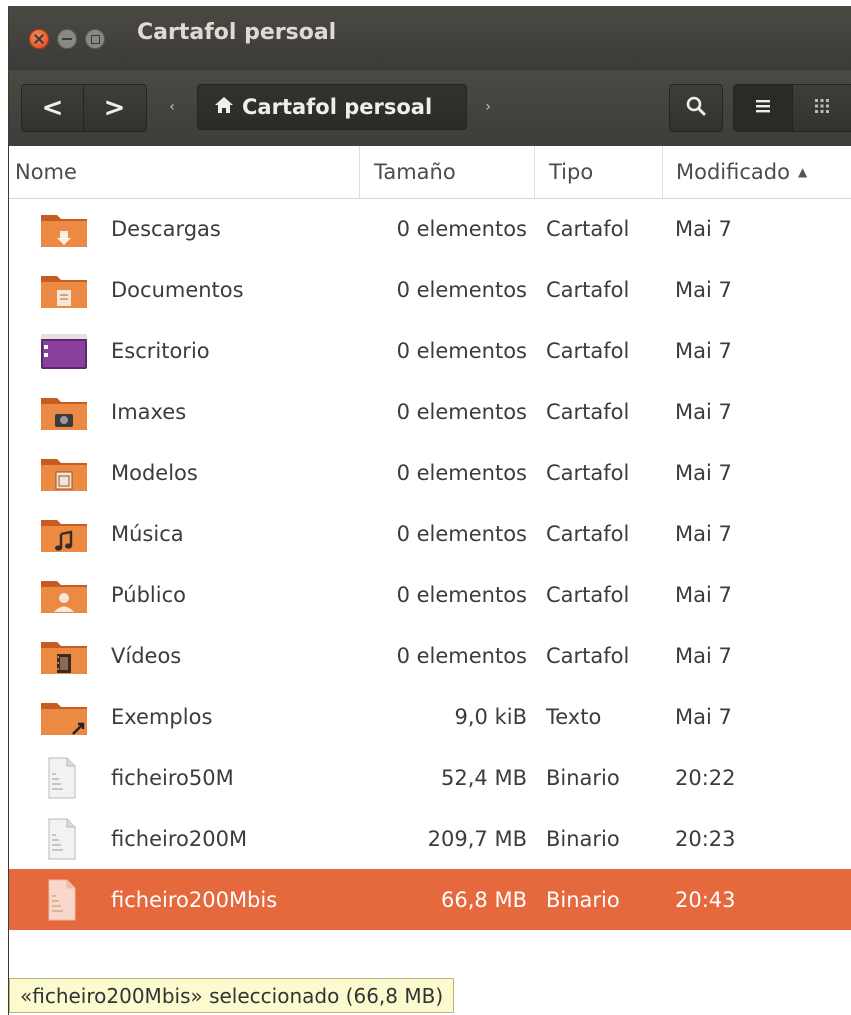 The height and width of the screenshot is (1015, 851). I want to click on file-row: ficheiro50M 52,4 MB Binario 20:22, so click(430, 777).